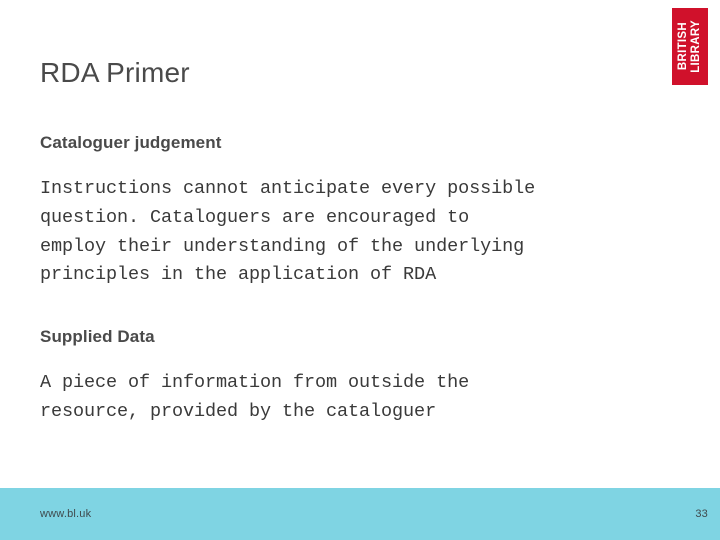 The width and height of the screenshot is (720, 540). I want to click on section-heading-supplied-data: Supplied Data, so click(97, 336).